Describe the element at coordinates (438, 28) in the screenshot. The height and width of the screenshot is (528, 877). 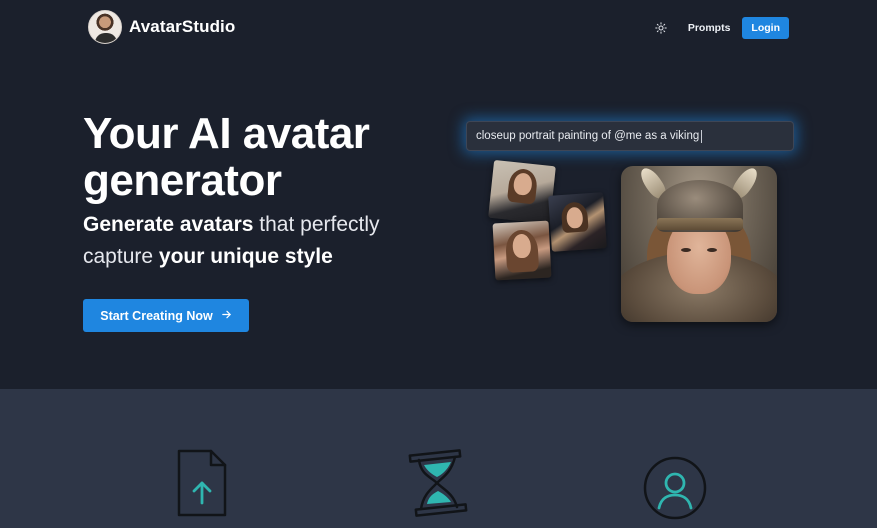
I see `top-navbar: AvatarStudio Prompts Login` at that location.